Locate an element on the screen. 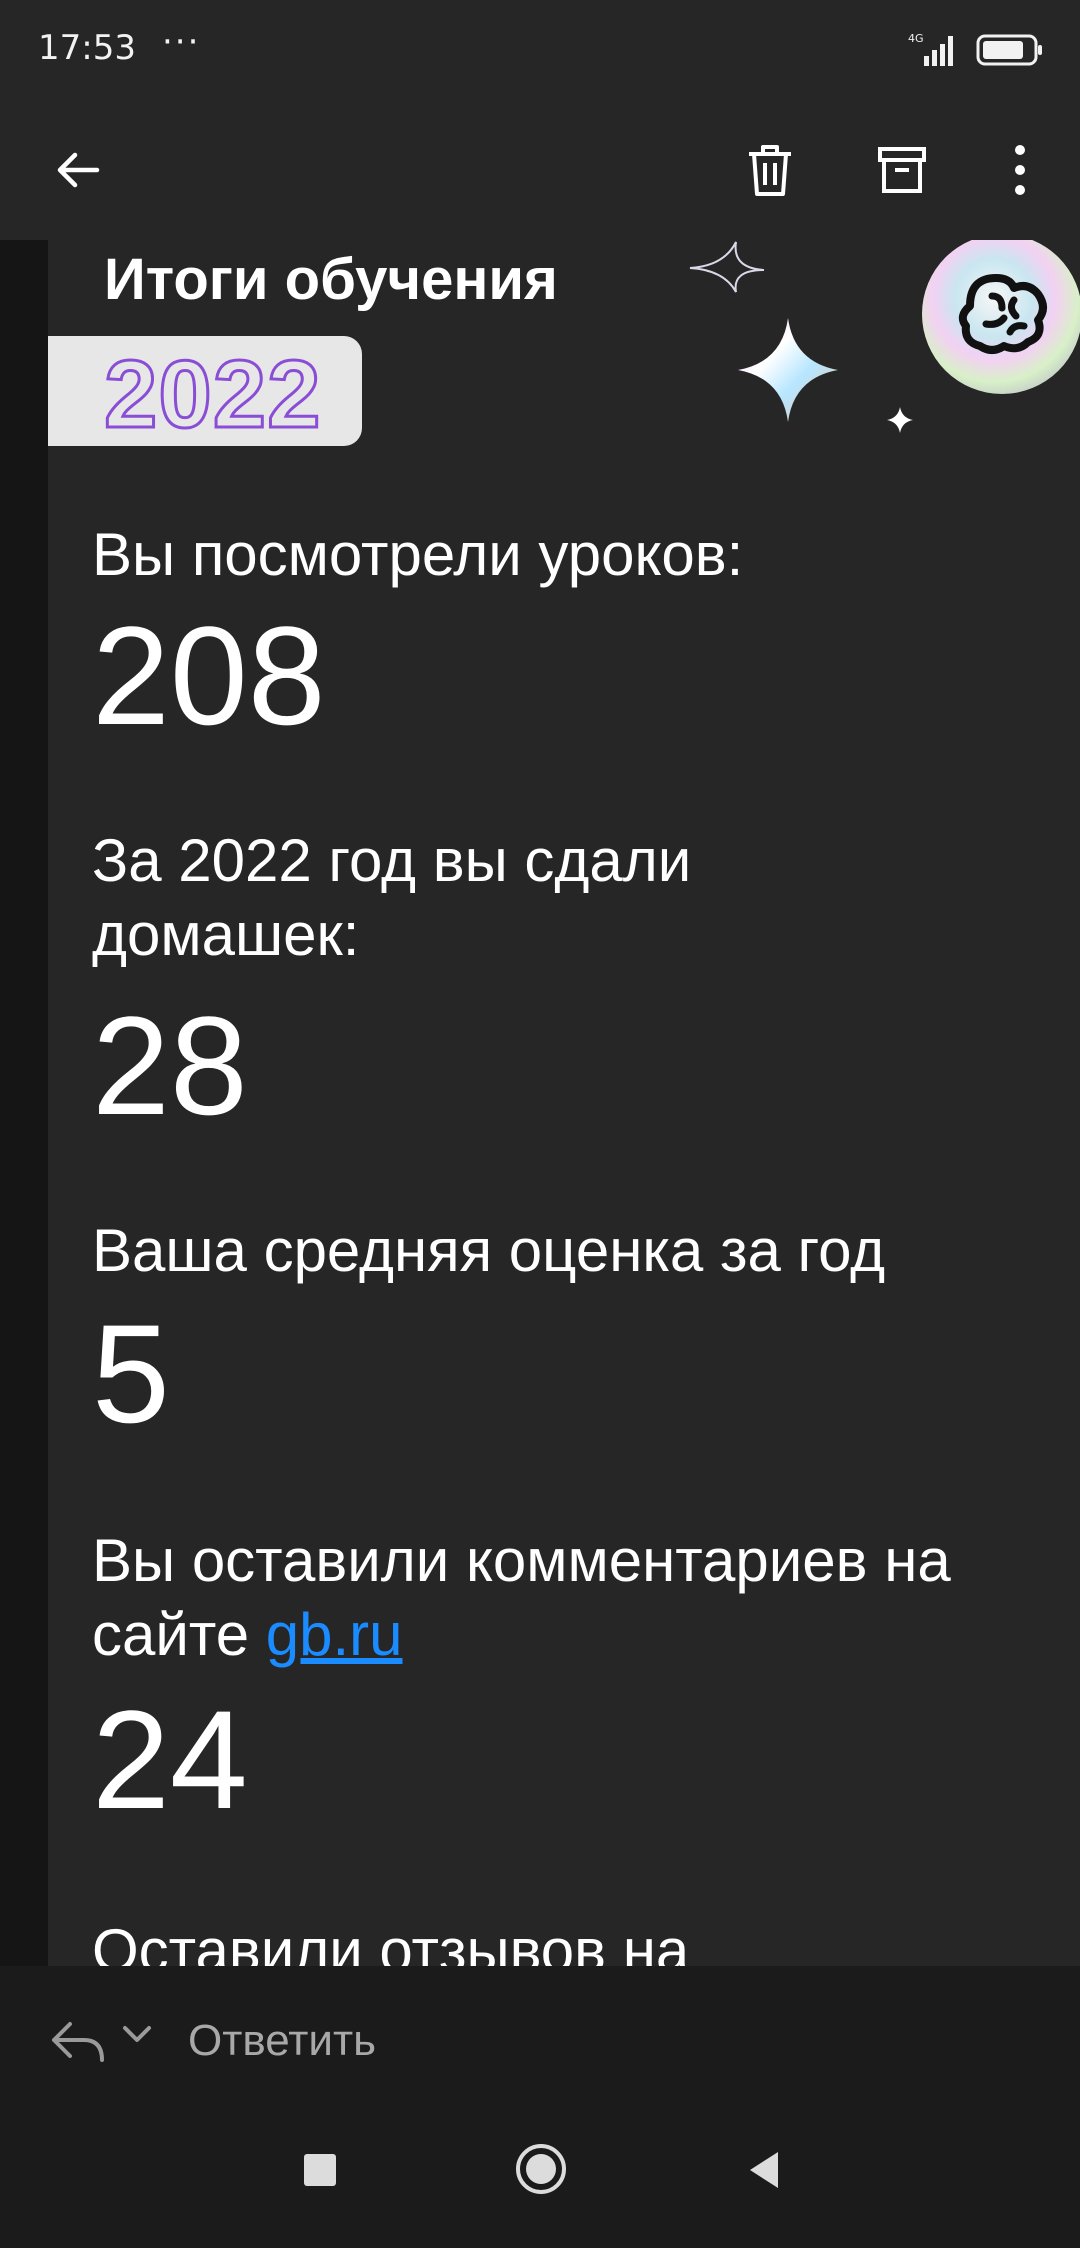 This screenshot has height=2248, width=1080. more-vertical-icon is located at coordinates (1020, 170).